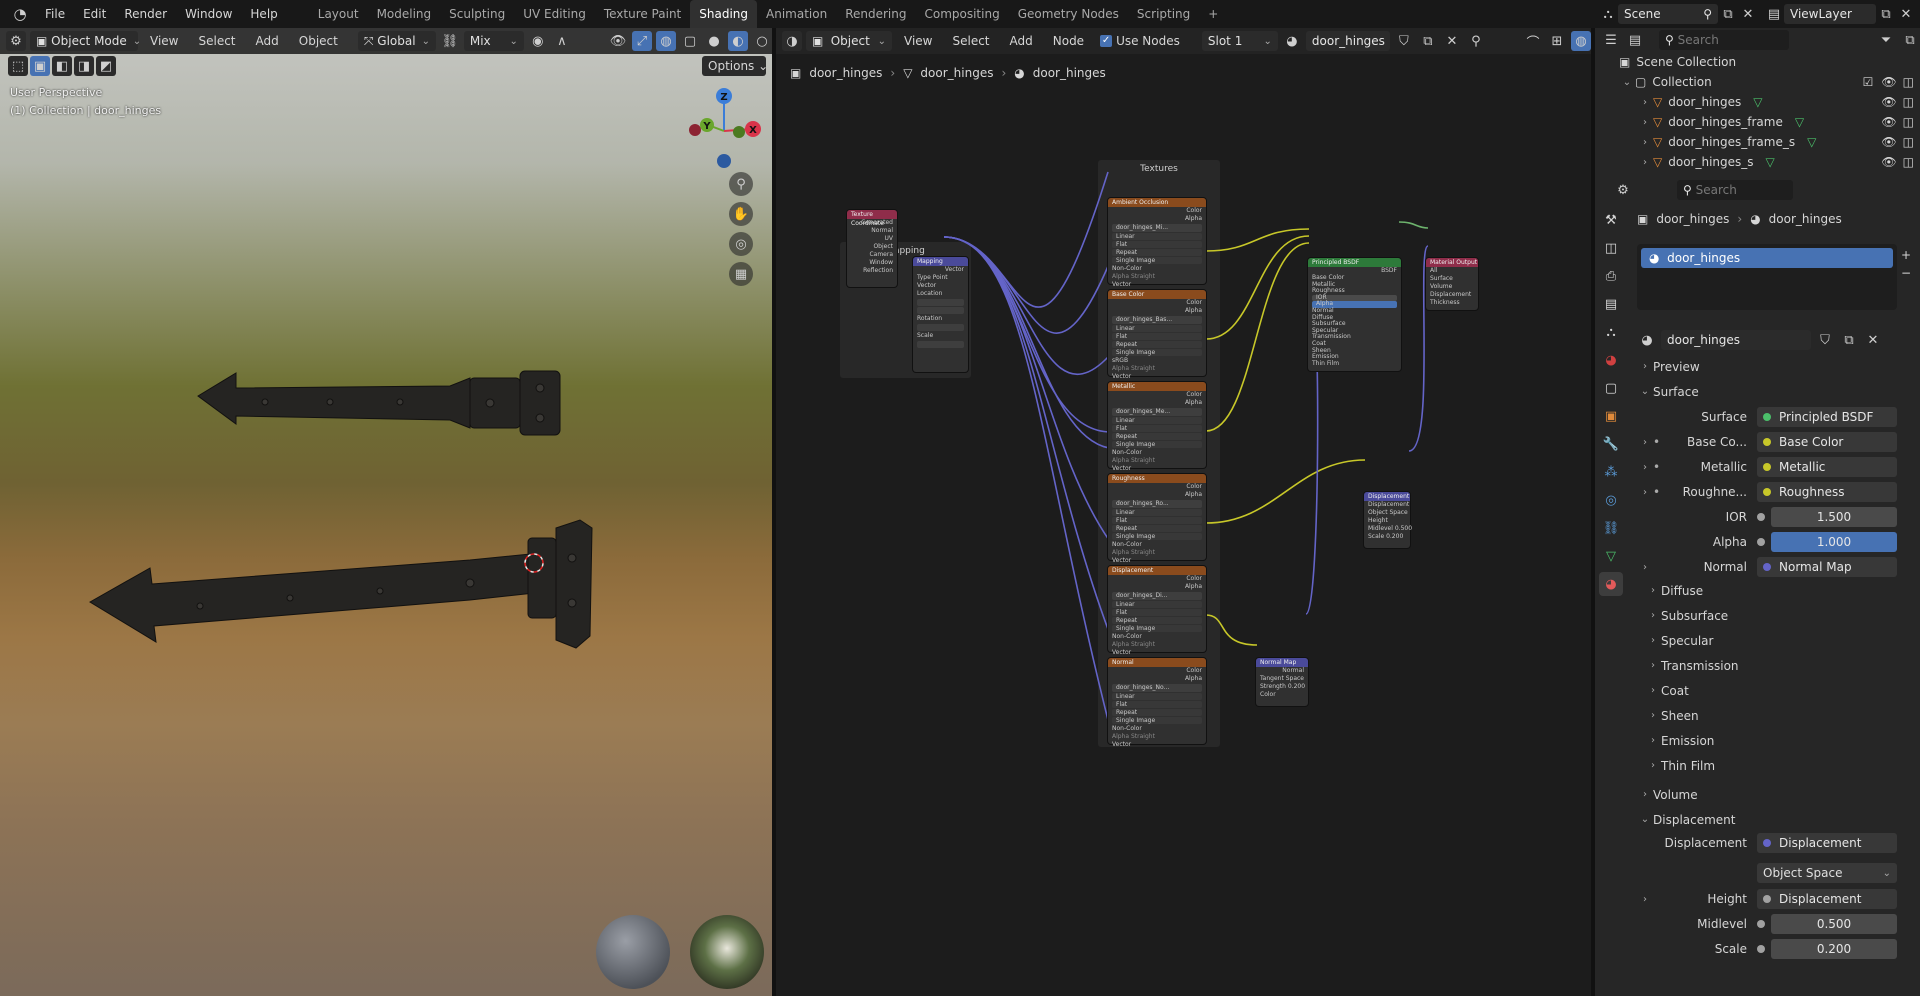 The image size is (1920, 996). I want to click on new-scene-icon: ⧉, so click(1728, 14).